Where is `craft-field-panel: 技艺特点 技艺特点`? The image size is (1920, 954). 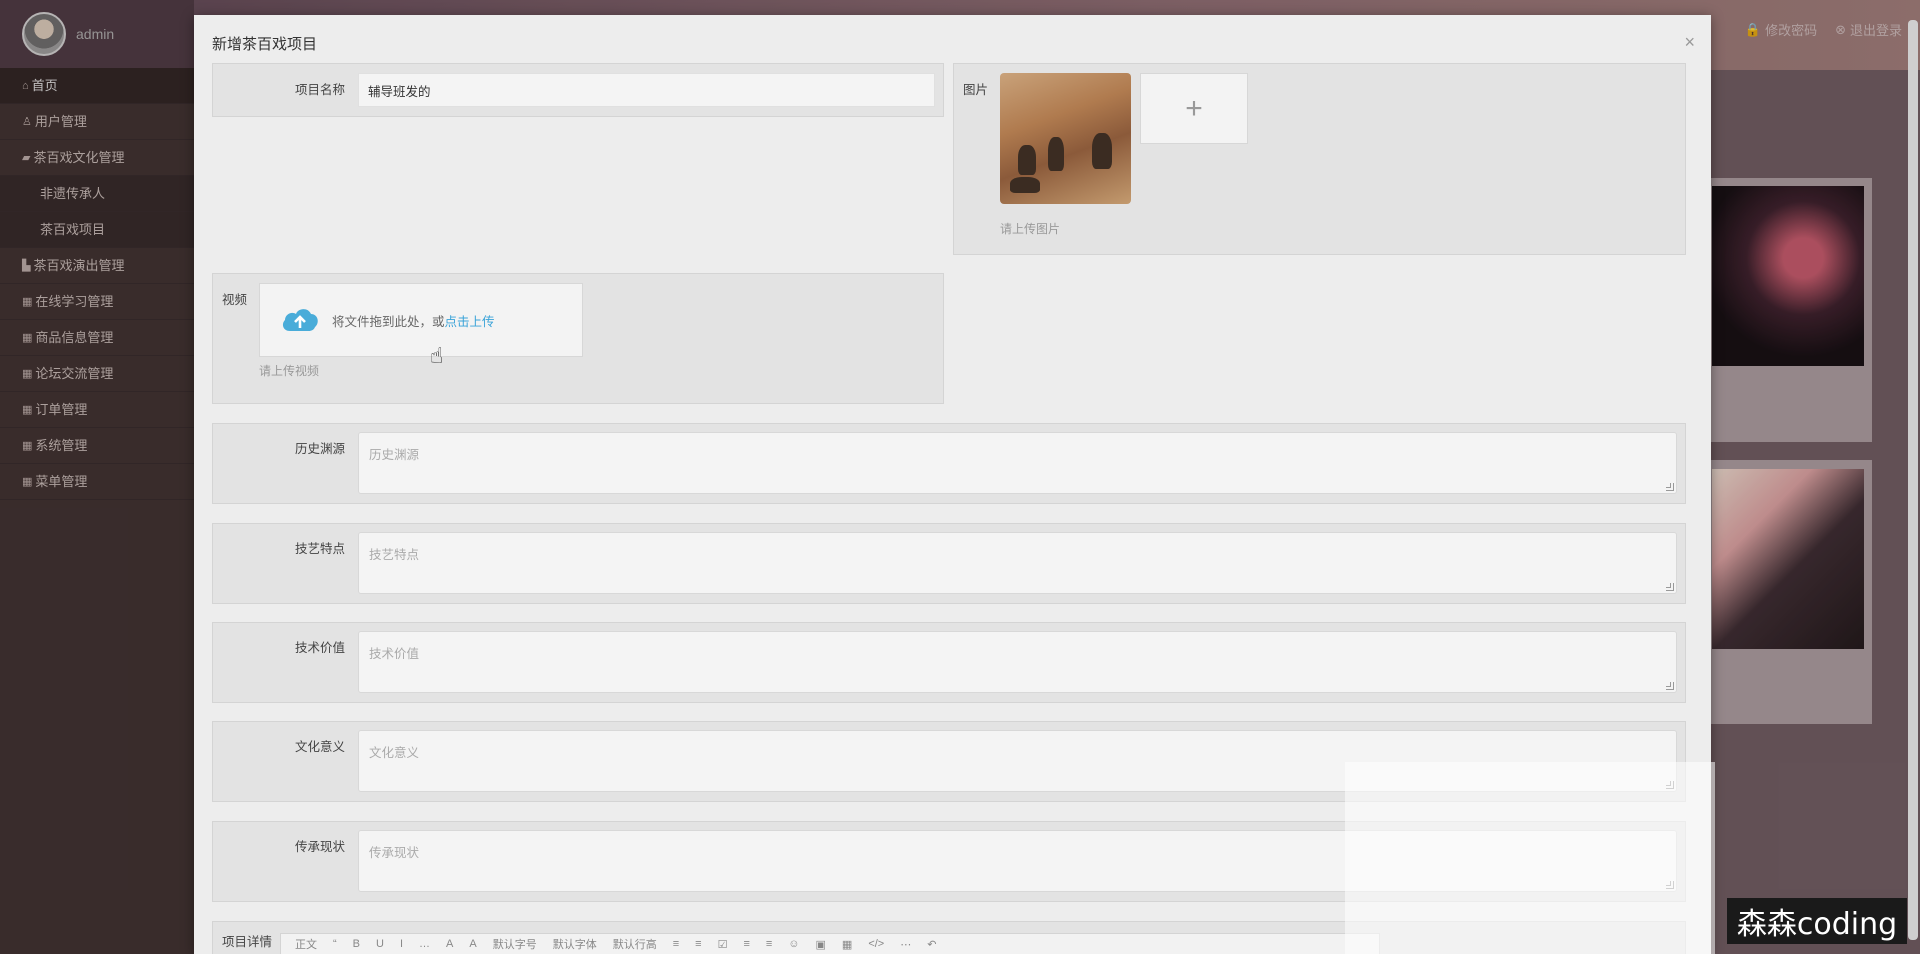 craft-field-panel: 技艺特点 技艺特点 is located at coordinates (949, 563).